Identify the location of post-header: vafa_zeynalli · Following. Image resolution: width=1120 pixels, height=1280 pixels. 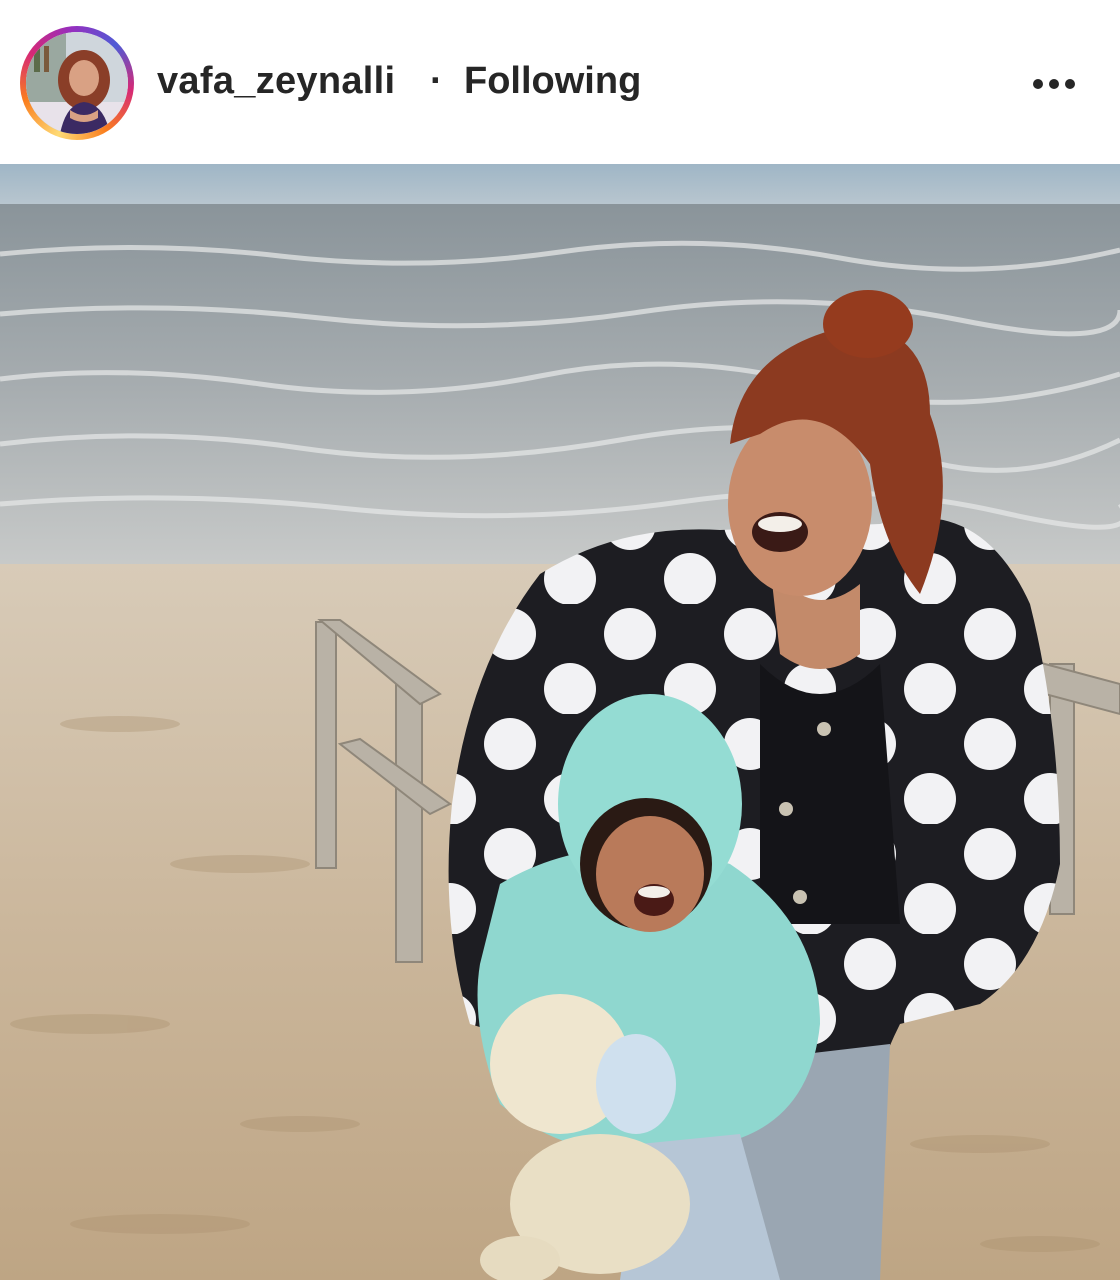
(560, 82).